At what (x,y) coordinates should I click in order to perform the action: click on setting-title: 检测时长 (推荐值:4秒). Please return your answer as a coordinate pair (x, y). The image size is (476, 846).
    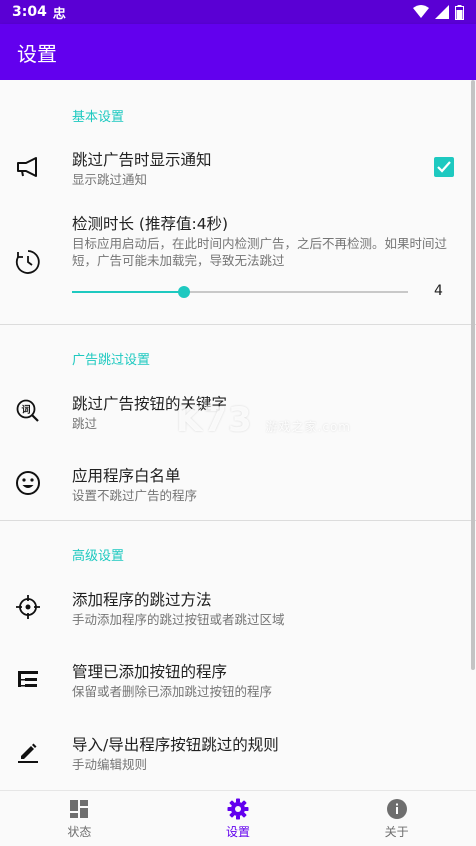
    Looking at the image, I should click on (150, 224).